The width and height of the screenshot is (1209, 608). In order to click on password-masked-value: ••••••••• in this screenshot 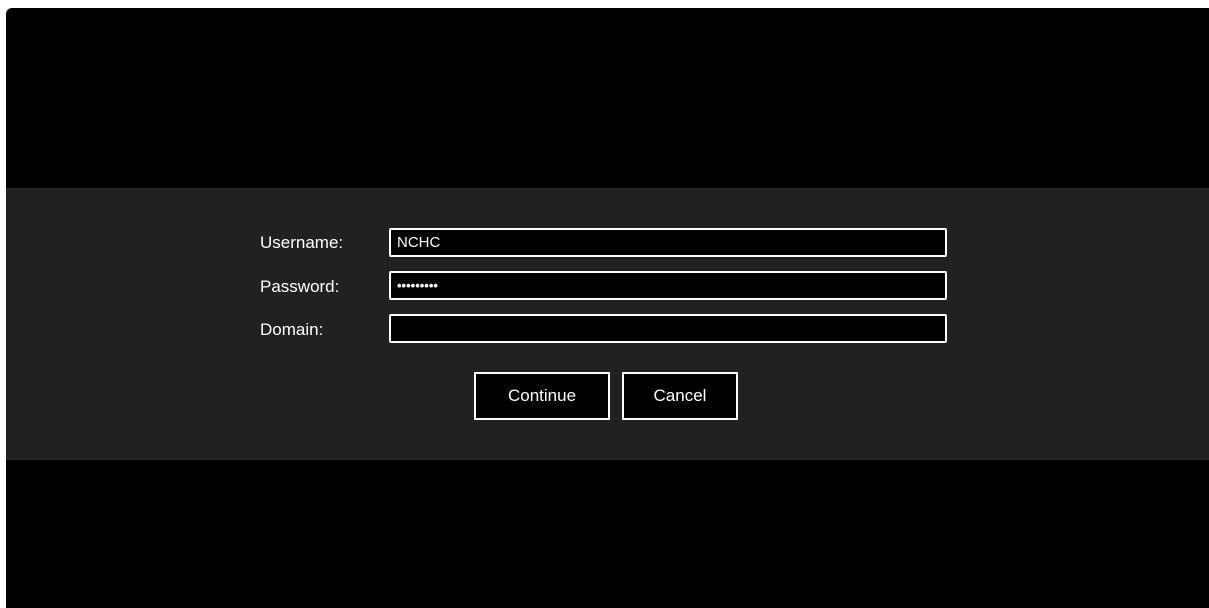, I will do `click(417, 285)`.